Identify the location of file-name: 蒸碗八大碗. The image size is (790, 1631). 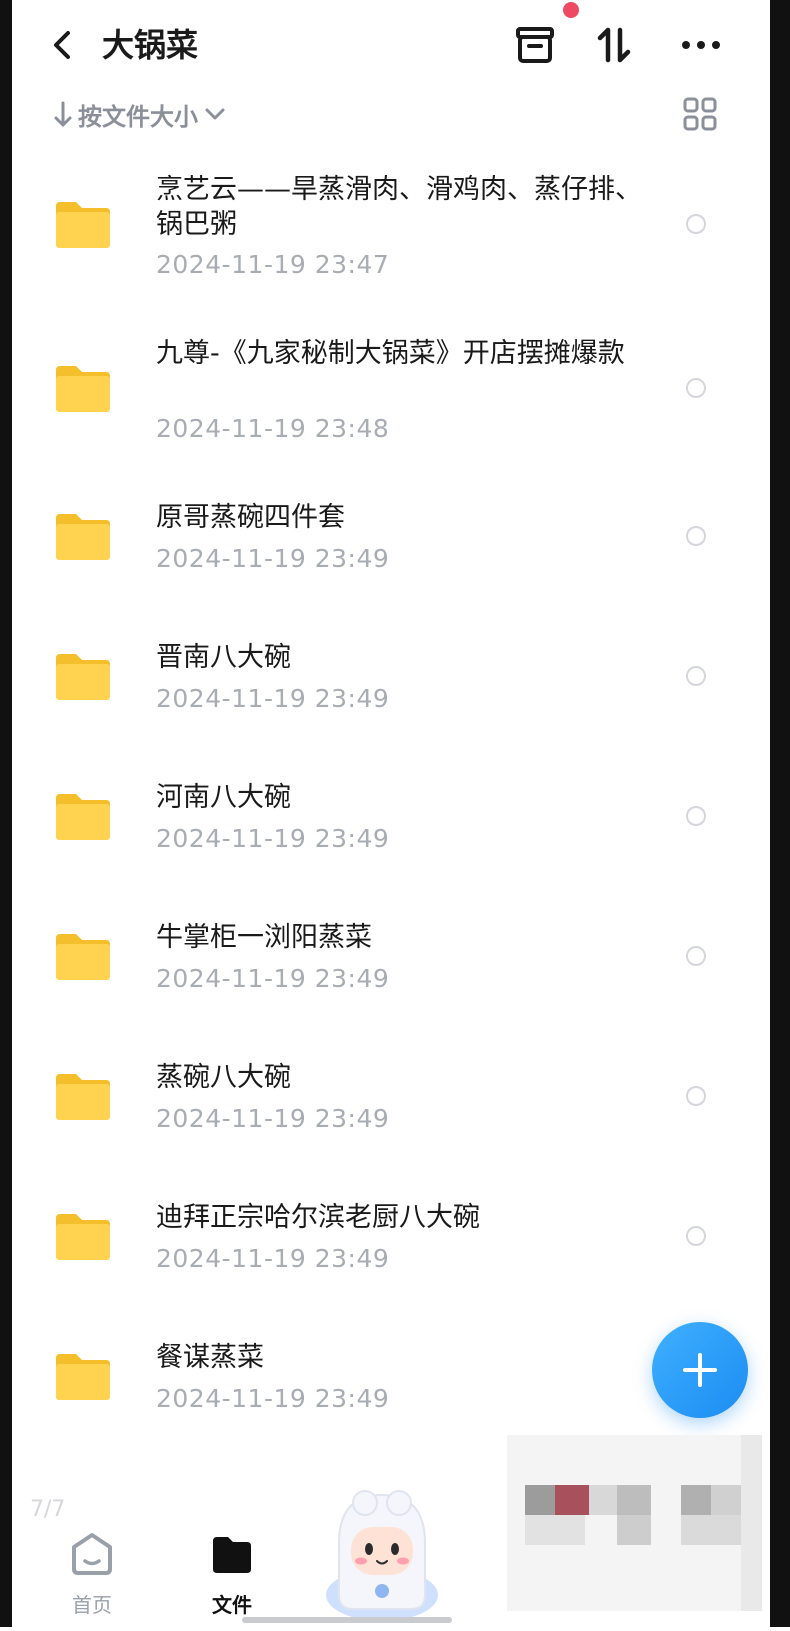
(223, 1077).